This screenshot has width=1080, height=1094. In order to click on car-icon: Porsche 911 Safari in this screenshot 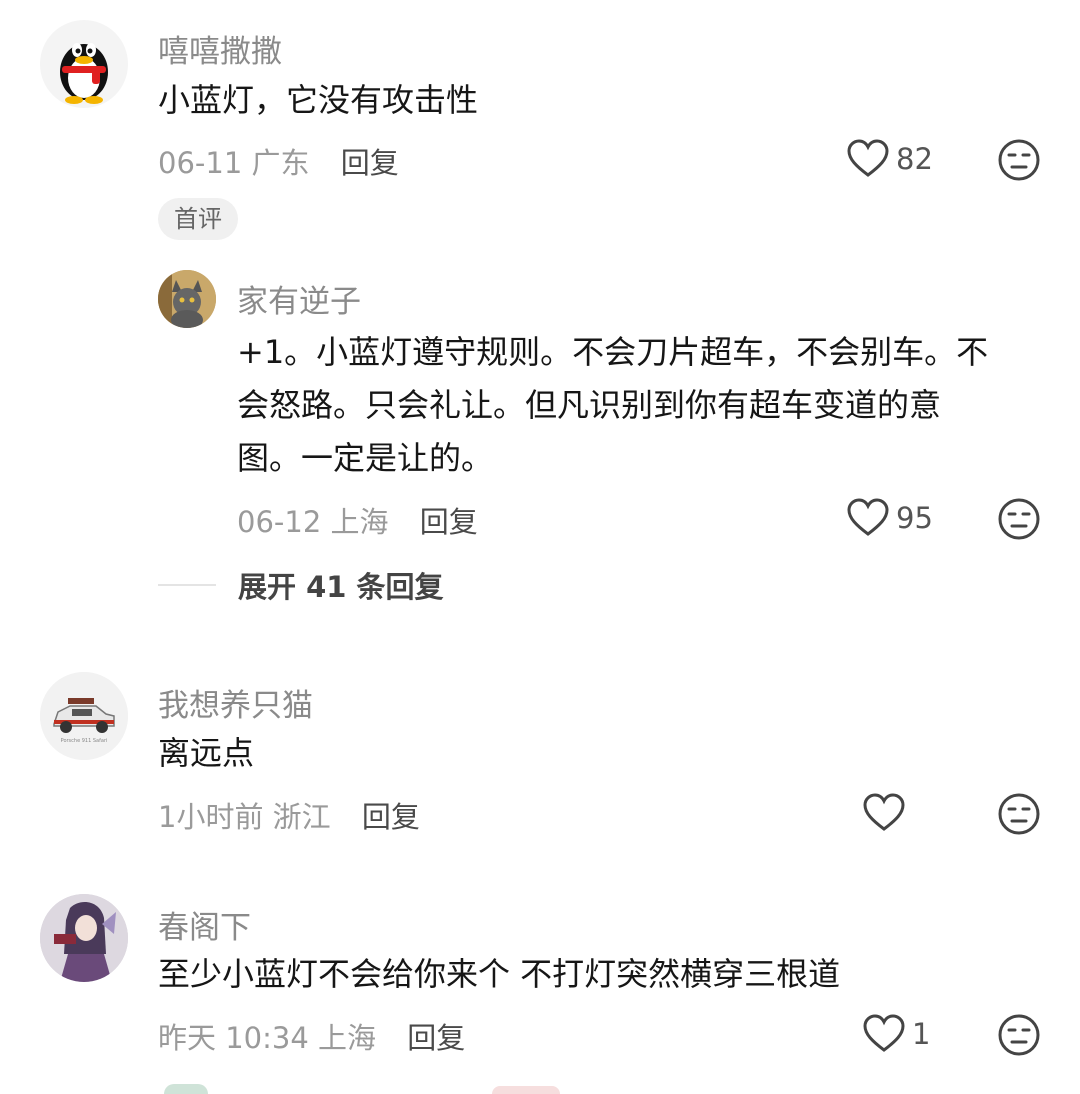, I will do `click(84, 716)`.